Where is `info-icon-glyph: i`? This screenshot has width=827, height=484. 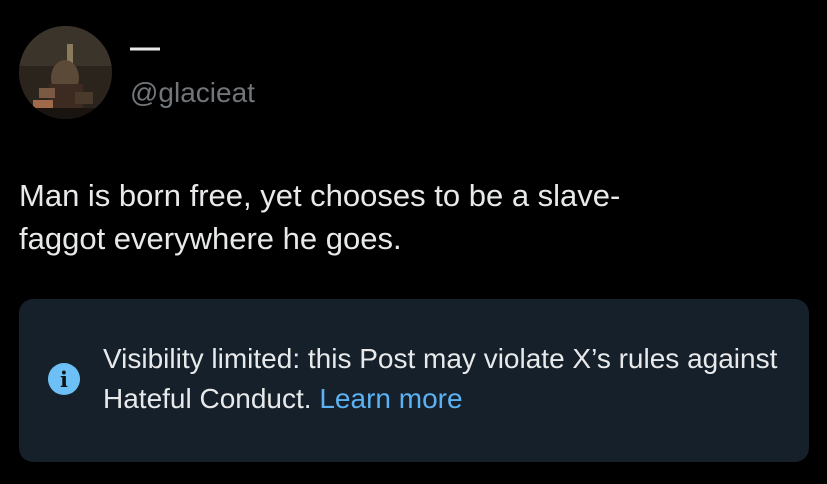
info-icon-glyph: i is located at coordinates (64, 379).